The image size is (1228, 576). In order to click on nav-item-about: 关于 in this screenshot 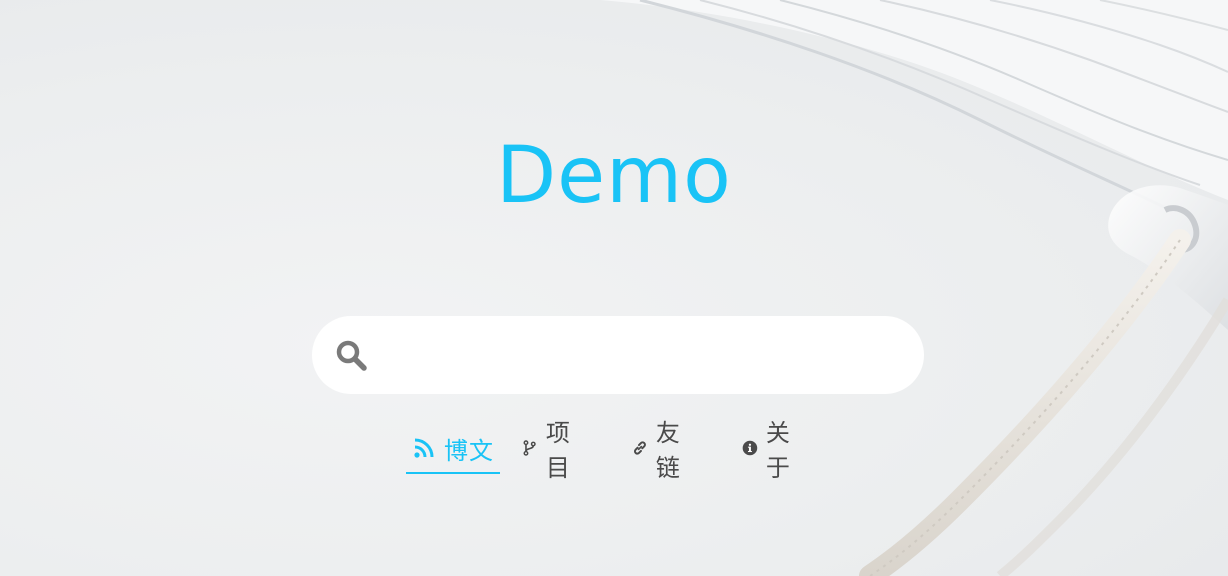, I will do `click(770, 450)`.